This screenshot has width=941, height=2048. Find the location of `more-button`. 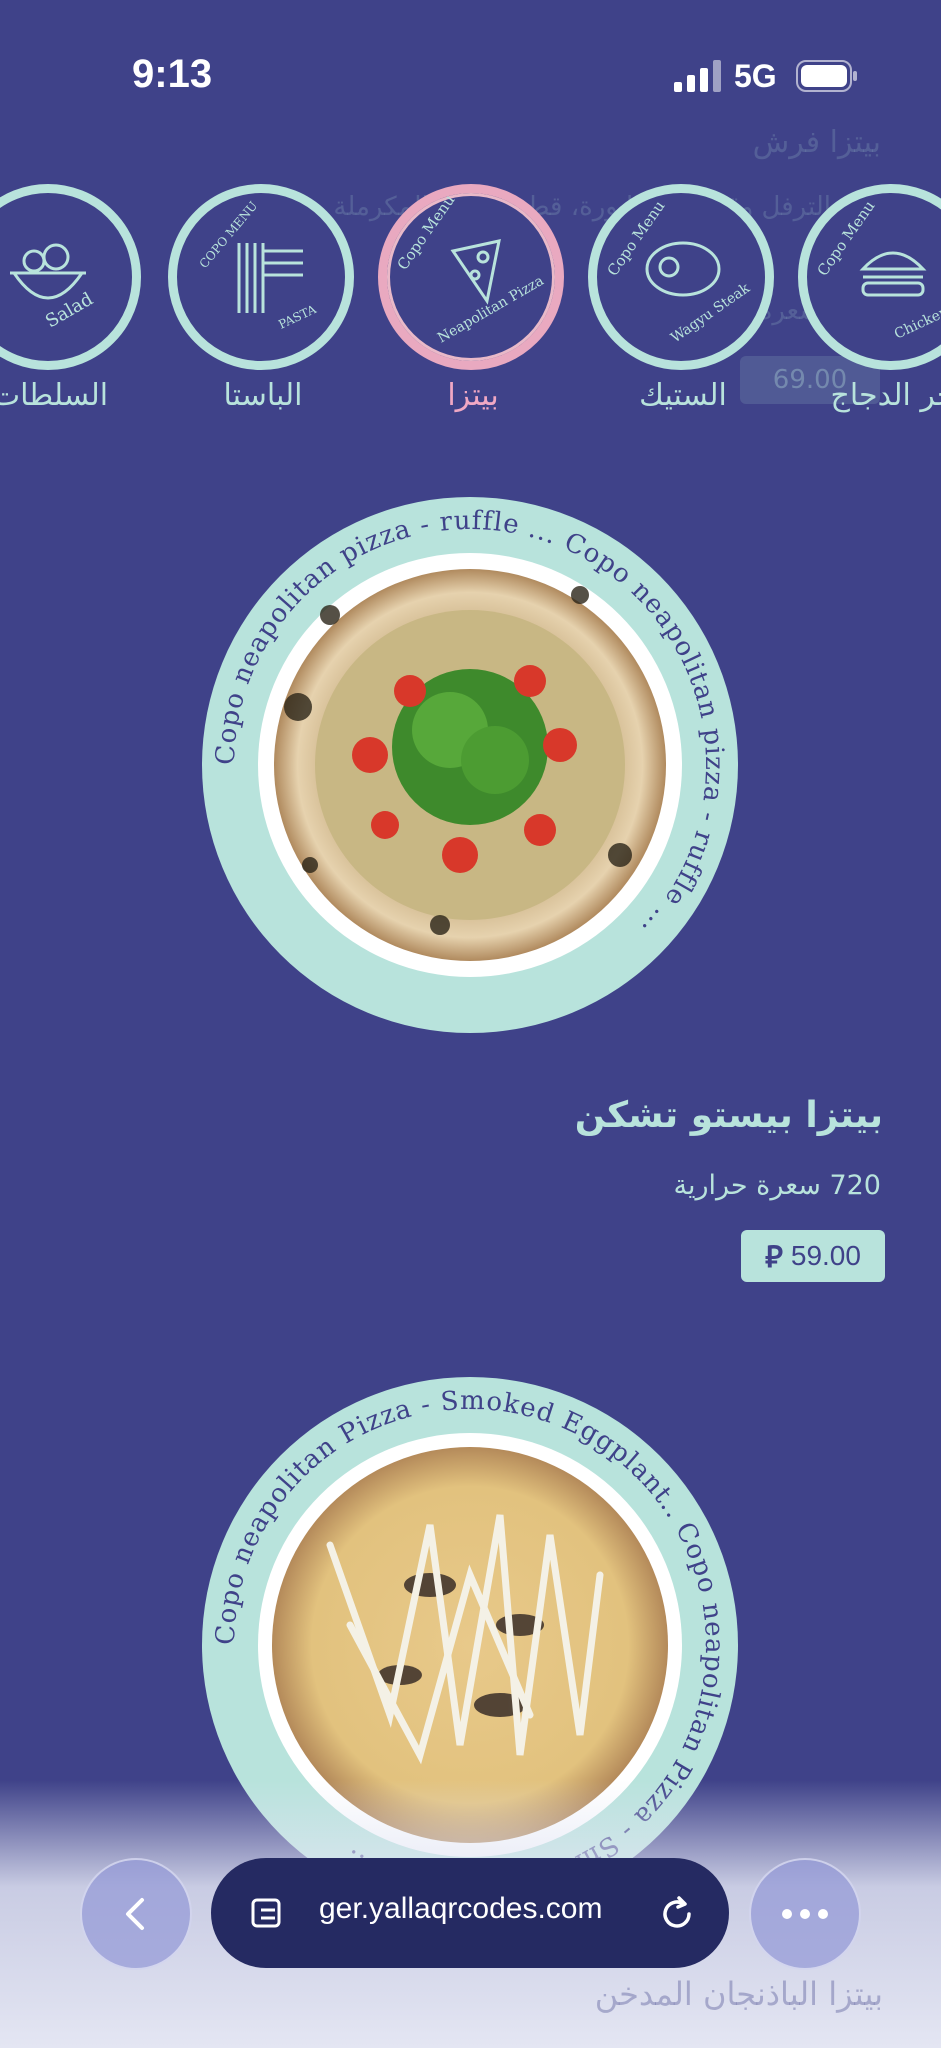

more-button is located at coordinates (805, 1914).